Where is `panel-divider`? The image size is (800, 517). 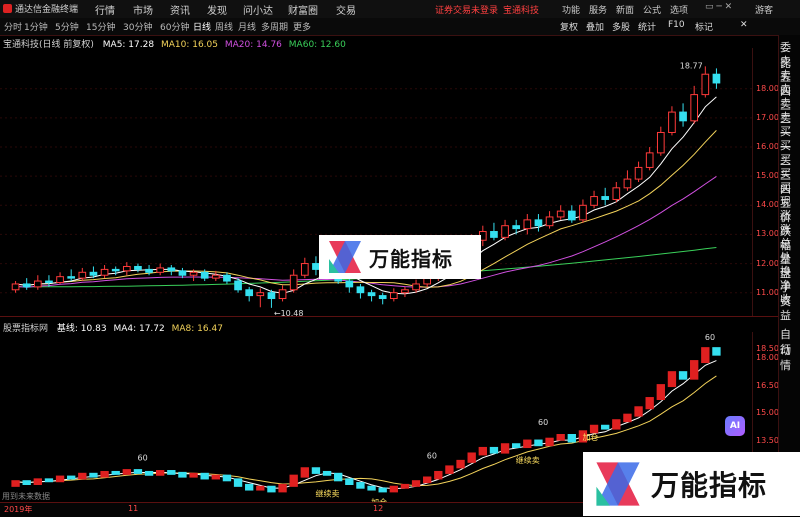 panel-divider is located at coordinates (389, 316).